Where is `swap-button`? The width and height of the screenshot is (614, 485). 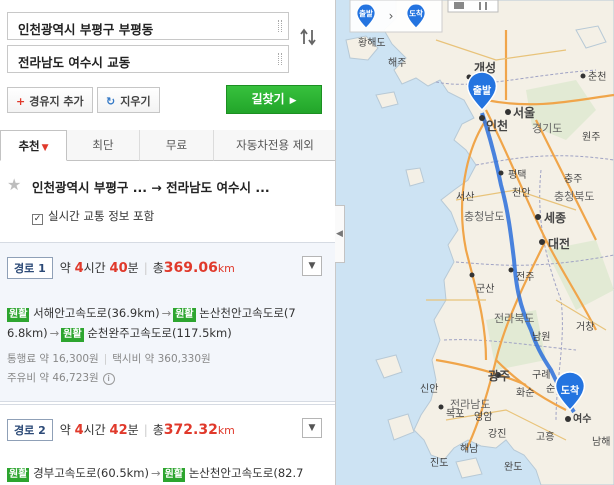 swap-button is located at coordinates (308, 40).